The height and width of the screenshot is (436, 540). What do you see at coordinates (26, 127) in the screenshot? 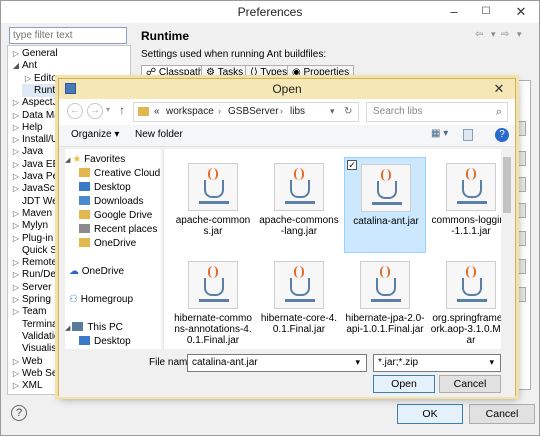
I see `tree-item: ▷ Help` at bounding box center [26, 127].